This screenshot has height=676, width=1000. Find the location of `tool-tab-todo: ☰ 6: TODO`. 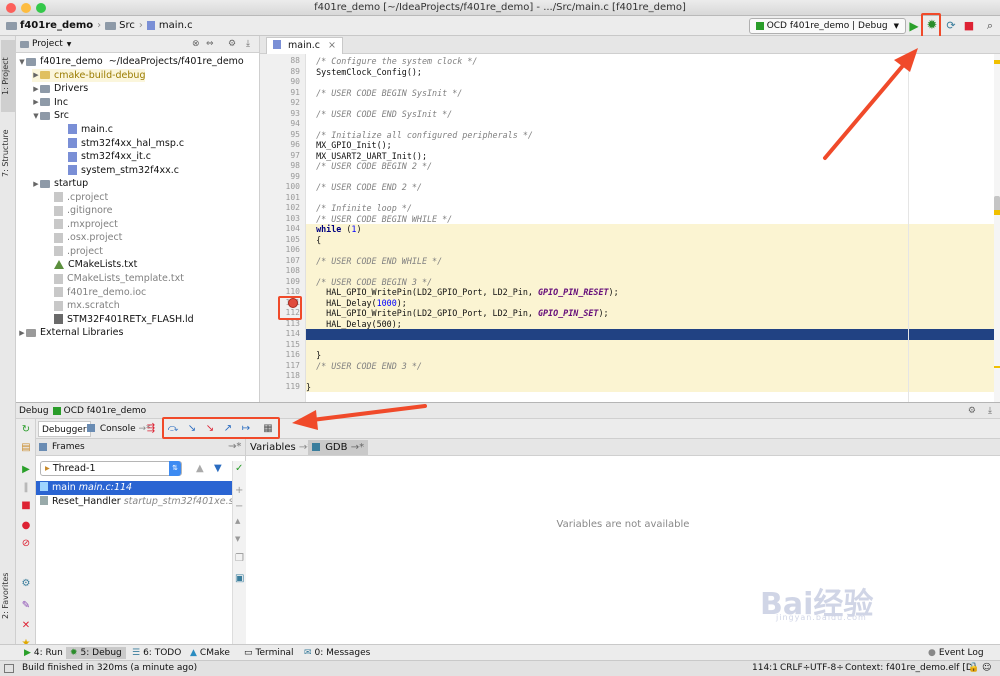

tool-tab-todo: ☰ 6: TODO is located at coordinates (156, 653).